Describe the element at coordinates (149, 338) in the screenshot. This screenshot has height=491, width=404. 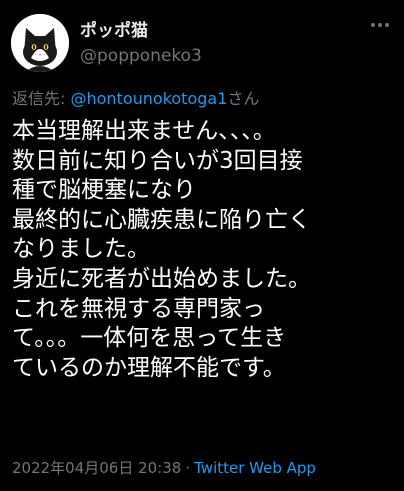
I see `tweet-text-line: て。。。一体何を思って生き` at that location.